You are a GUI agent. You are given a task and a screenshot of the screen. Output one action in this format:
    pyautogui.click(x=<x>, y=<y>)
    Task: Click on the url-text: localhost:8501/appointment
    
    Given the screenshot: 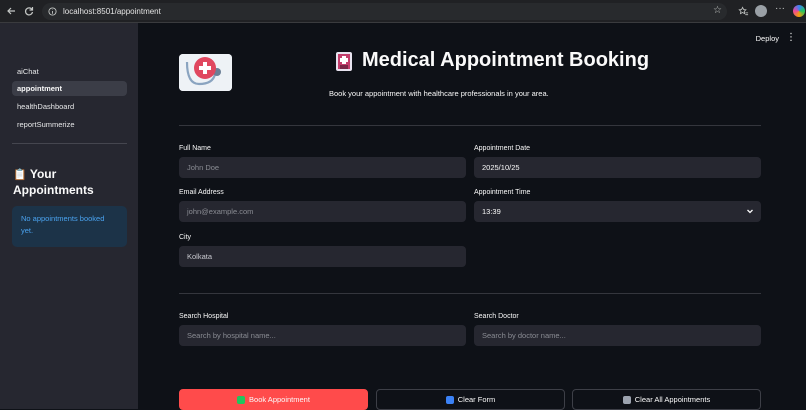 What is the action you would take?
    pyautogui.click(x=112, y=11)
    